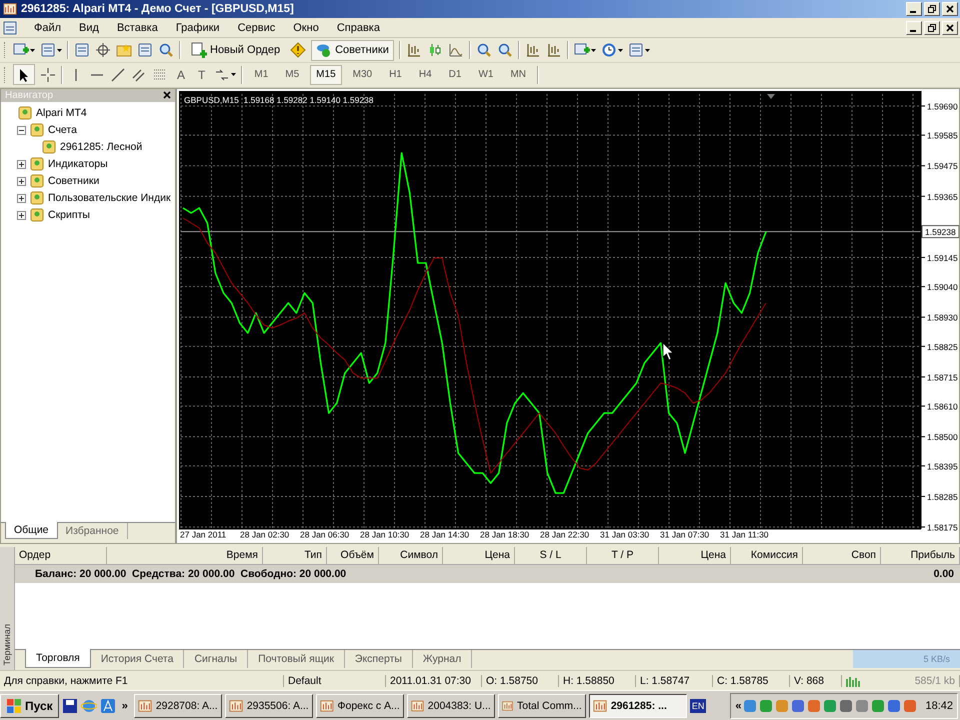 The width and height of the screenshot is (960, 720). What do you see at coordinates (78, 164) in the screenshot?
I see `navigator-item: Индикаторы` at bounding box center [78, 164].